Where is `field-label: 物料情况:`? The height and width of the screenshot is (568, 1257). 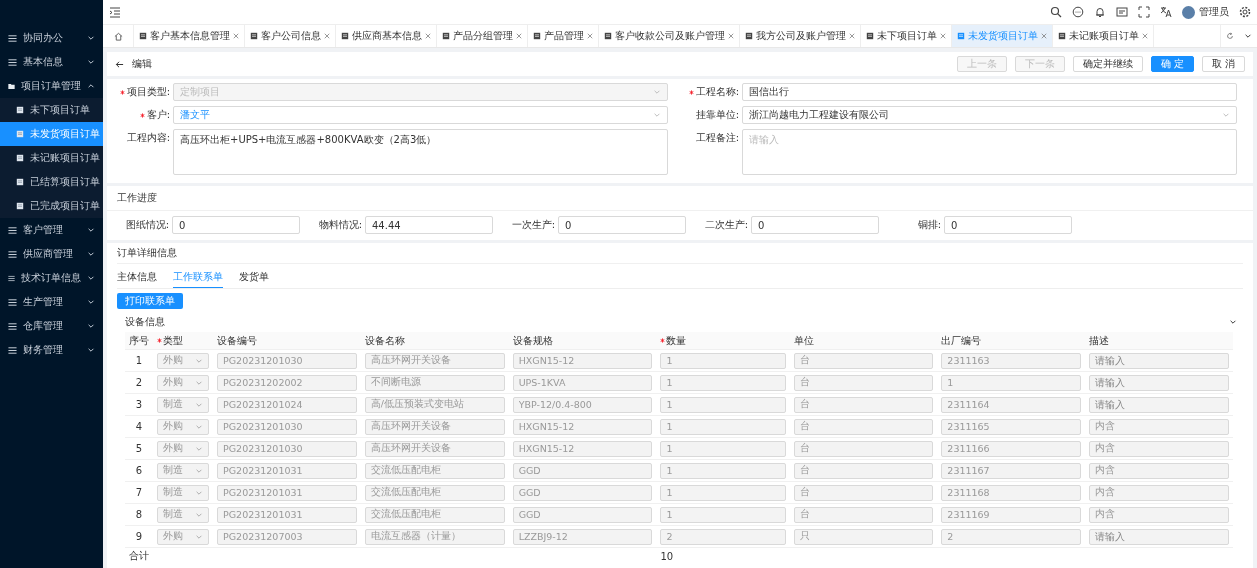
field-label: 物料情况: is located at coordinates (340, 225).